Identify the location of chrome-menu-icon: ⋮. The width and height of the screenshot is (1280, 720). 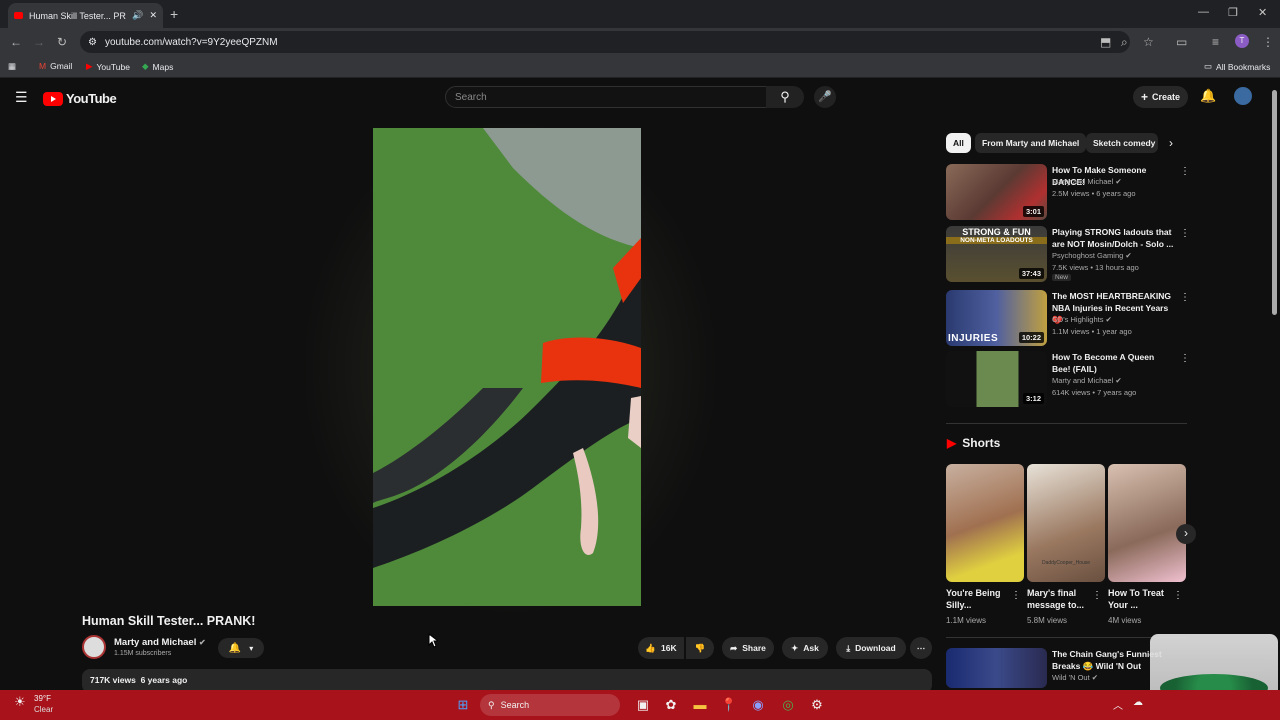
(1268, 42).